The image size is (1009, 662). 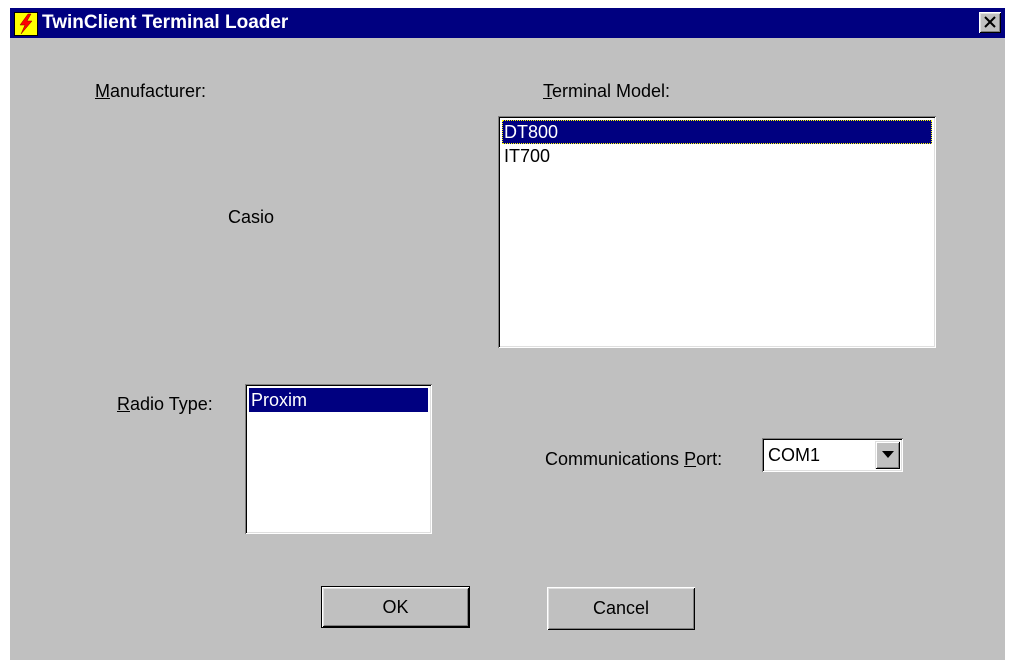 I want to click on radio-type-label: Radio Type:, so click(x=165, y=404).